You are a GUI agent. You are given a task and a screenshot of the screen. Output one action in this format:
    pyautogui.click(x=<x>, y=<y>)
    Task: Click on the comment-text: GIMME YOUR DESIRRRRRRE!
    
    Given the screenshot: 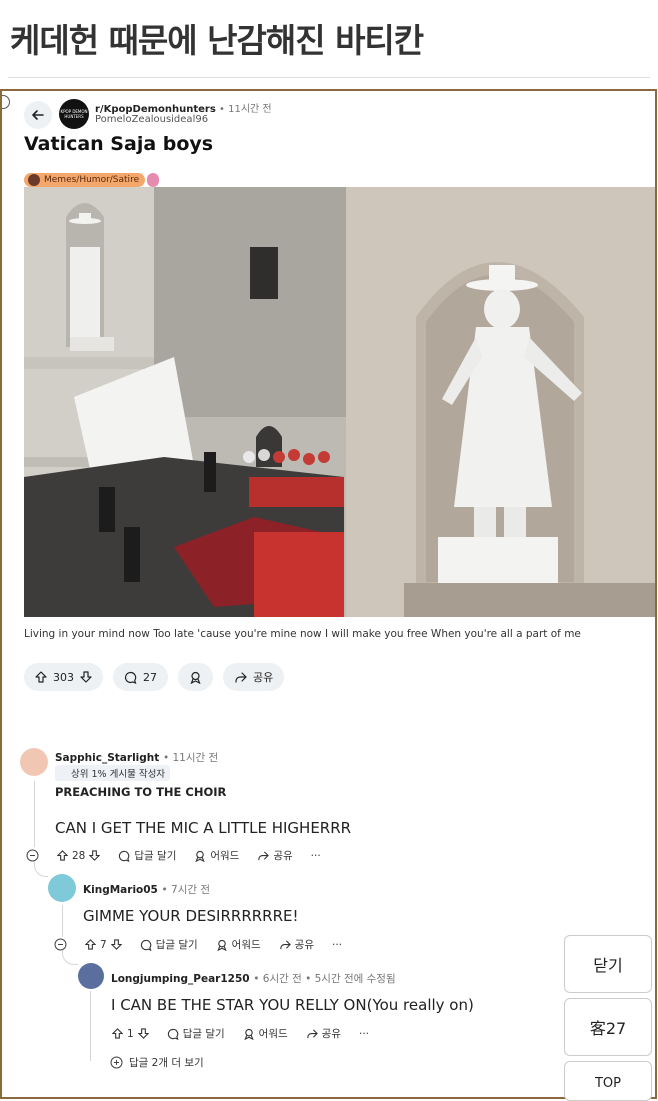 What is the action you would take?
    pyautogui.click(x=191, y=916)
    